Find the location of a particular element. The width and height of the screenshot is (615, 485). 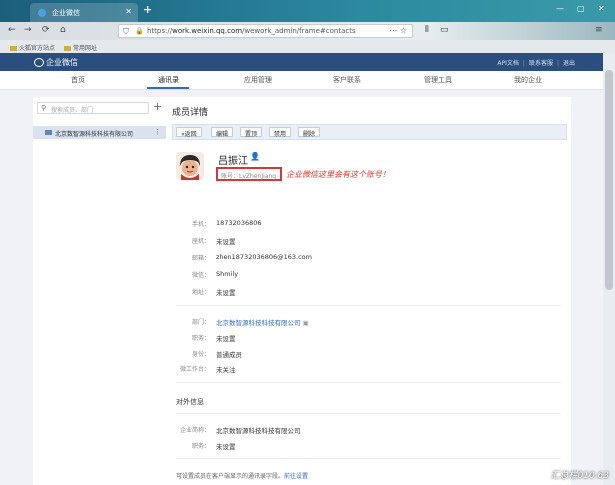

maximize-icon: ▢ is located at coordinates (581, 8).